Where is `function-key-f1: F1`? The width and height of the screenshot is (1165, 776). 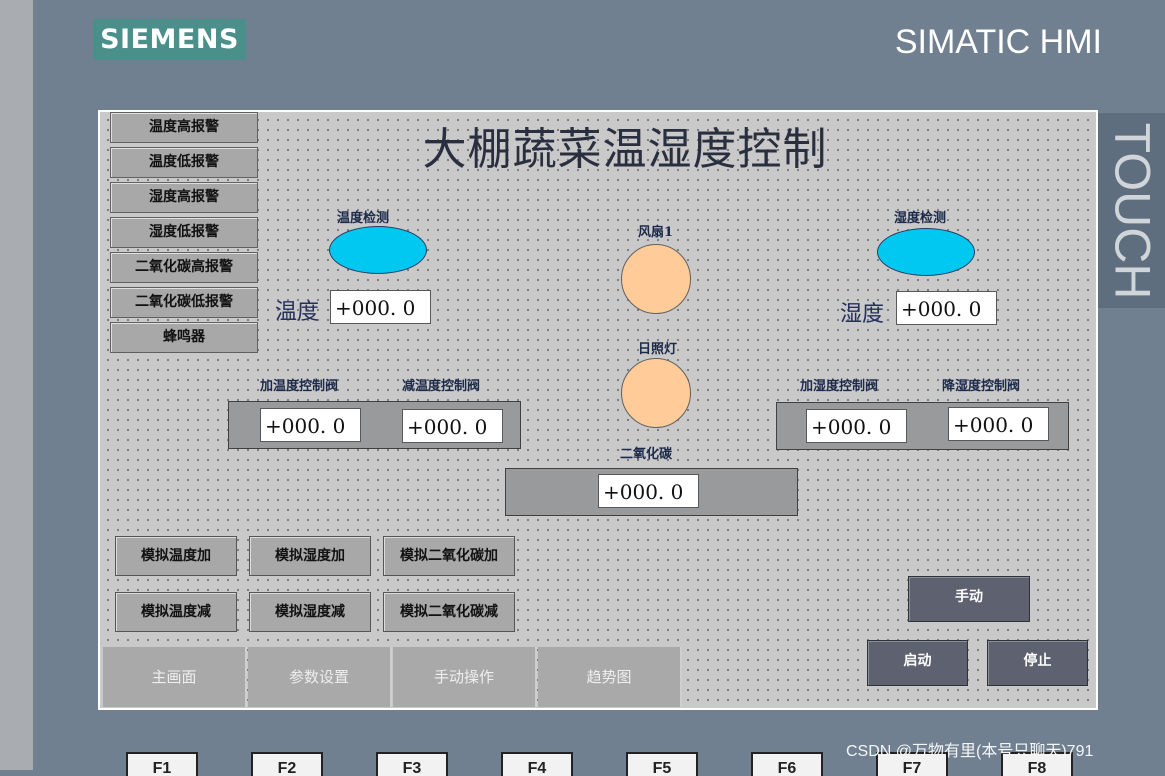
function-key-f1: F1 is located at coordinates (162, 764).